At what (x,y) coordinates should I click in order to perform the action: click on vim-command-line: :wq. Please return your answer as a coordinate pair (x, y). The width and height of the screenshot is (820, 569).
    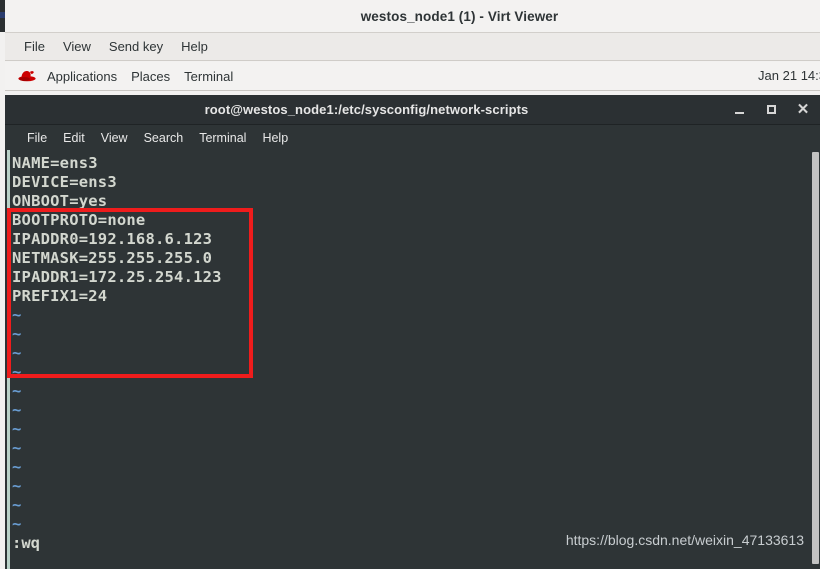
    Looking at the image, I should click on (26, 543).